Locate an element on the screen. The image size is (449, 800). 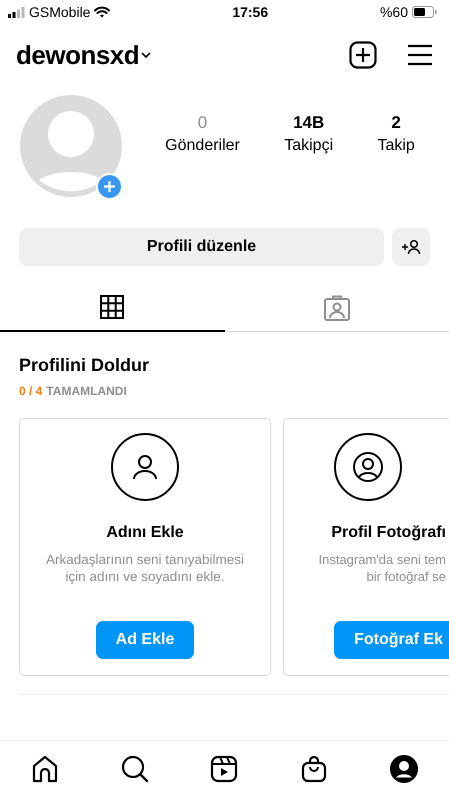
plus-icon is located at coordinates (109, 186).